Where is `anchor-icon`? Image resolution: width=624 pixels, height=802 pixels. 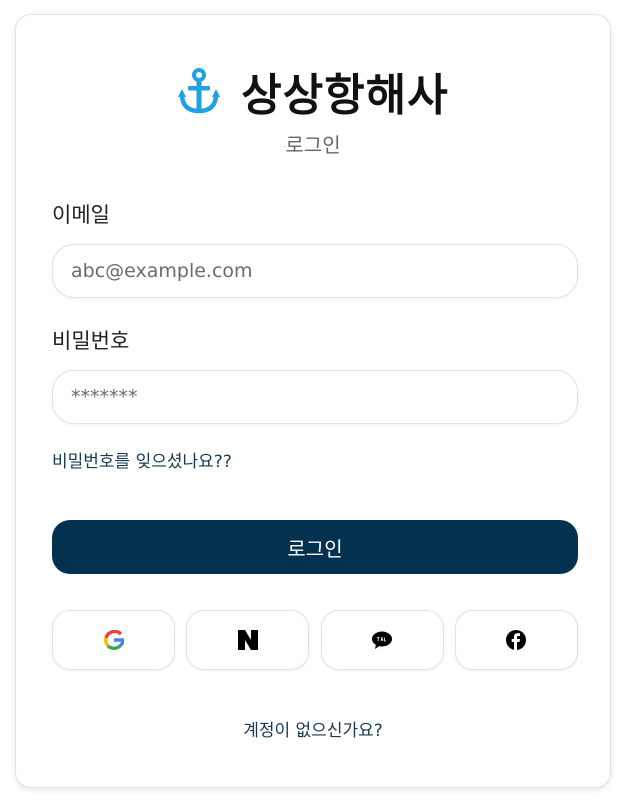 anchor-icon is located at coordinates (199, 91).